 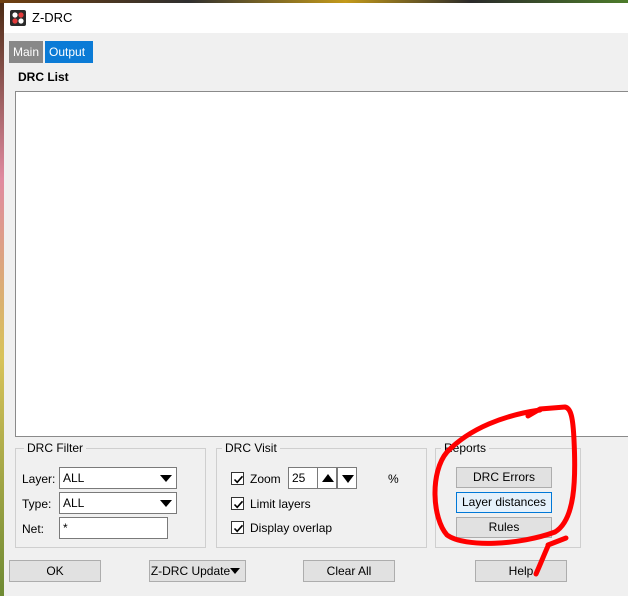 I want to click on zoom-increase-button, so click(x=327, y=478).